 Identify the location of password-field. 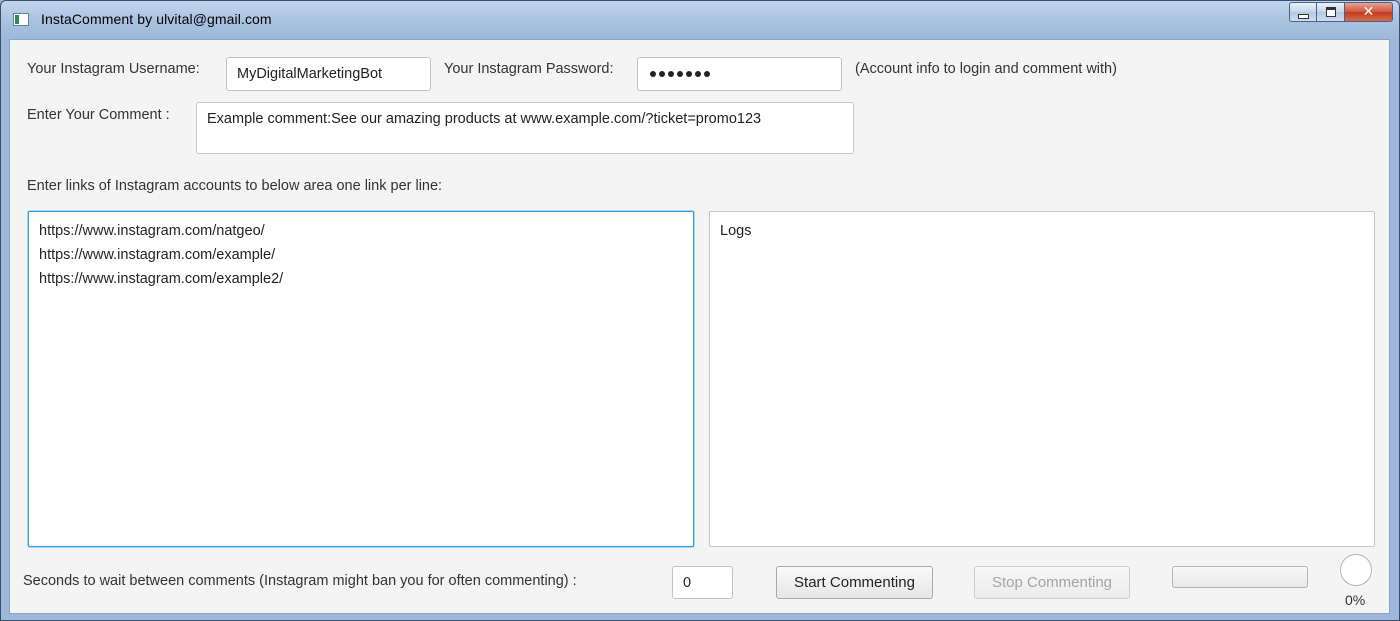
(739, 74).